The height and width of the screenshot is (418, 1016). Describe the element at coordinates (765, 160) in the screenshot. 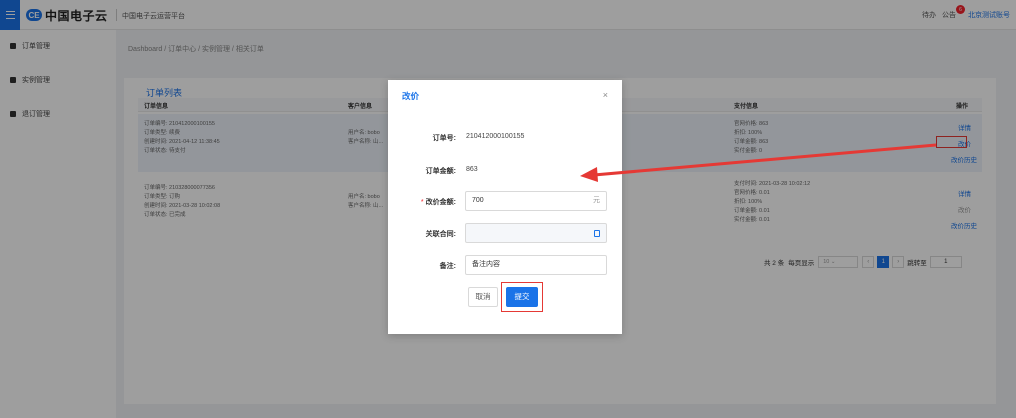

I see `arrow-line` at that location.